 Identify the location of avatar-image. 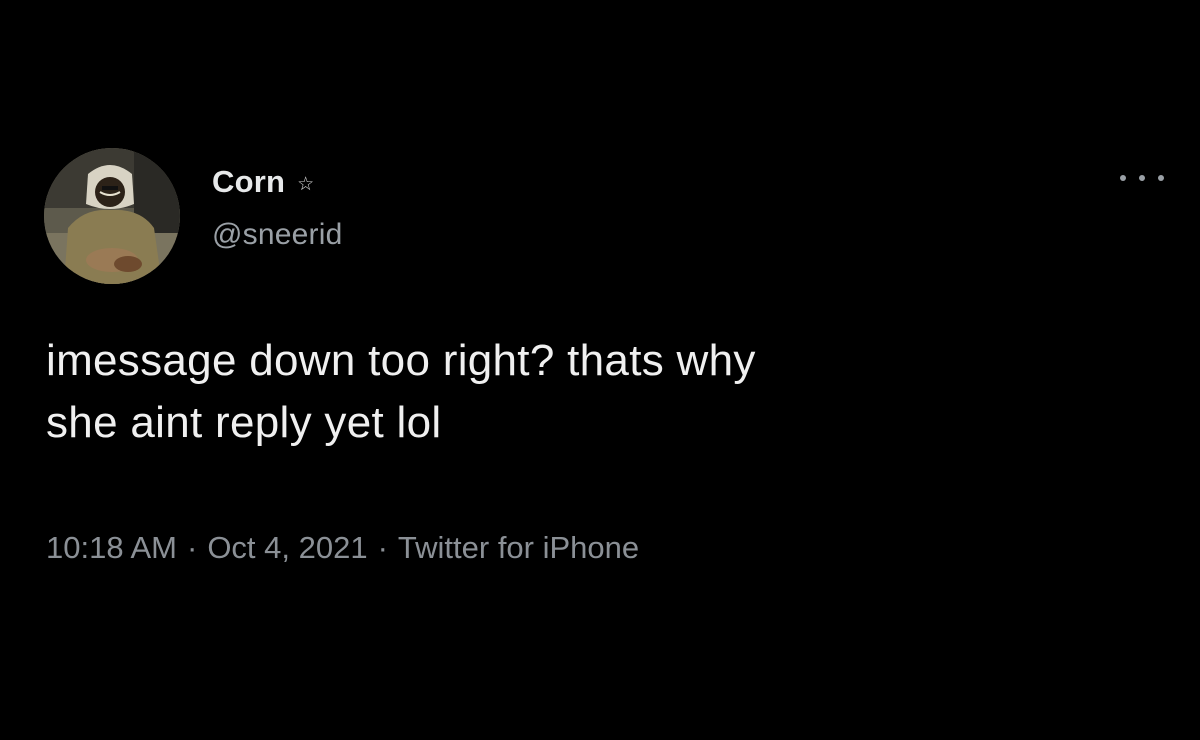
(112, 216).